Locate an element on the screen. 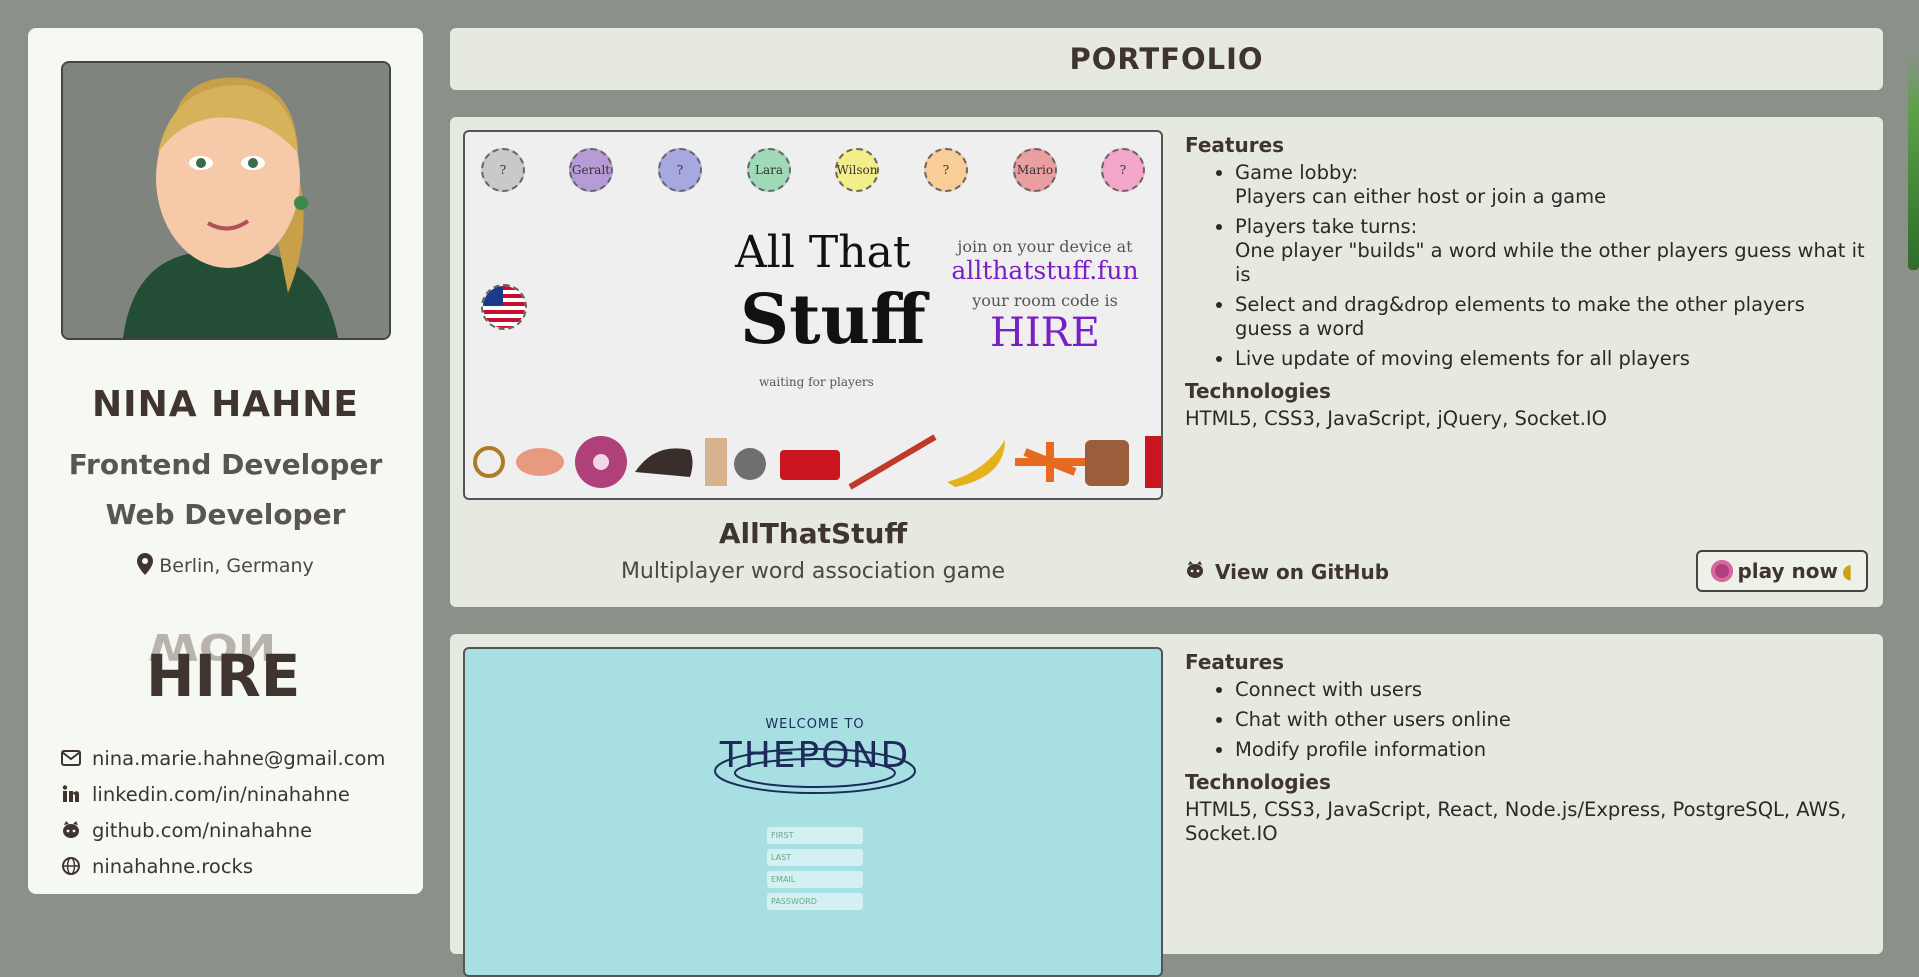  feature-line: Players take turns: is located at coordinates (1326, 226).